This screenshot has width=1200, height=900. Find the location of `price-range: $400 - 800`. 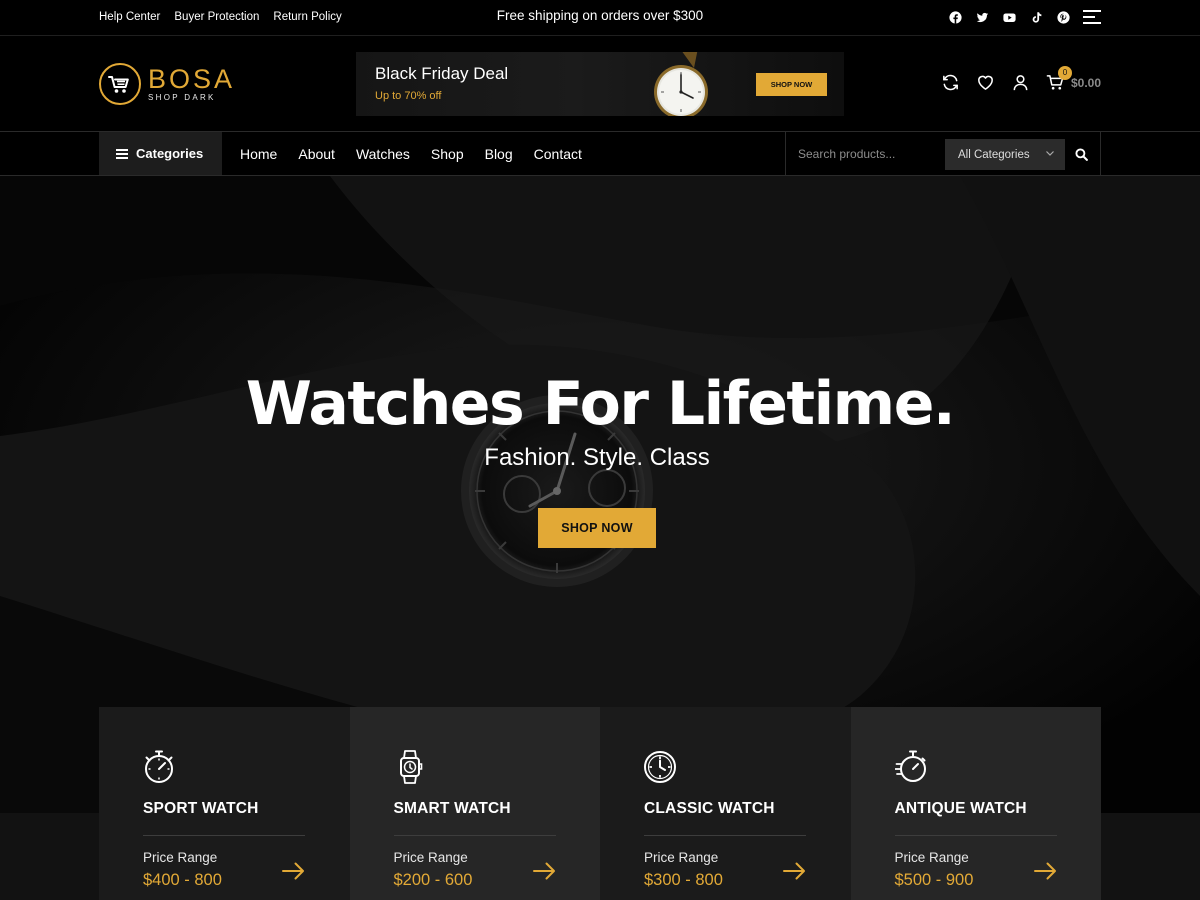

price-range: $400 - 800 is located at coordinates (182, 880).